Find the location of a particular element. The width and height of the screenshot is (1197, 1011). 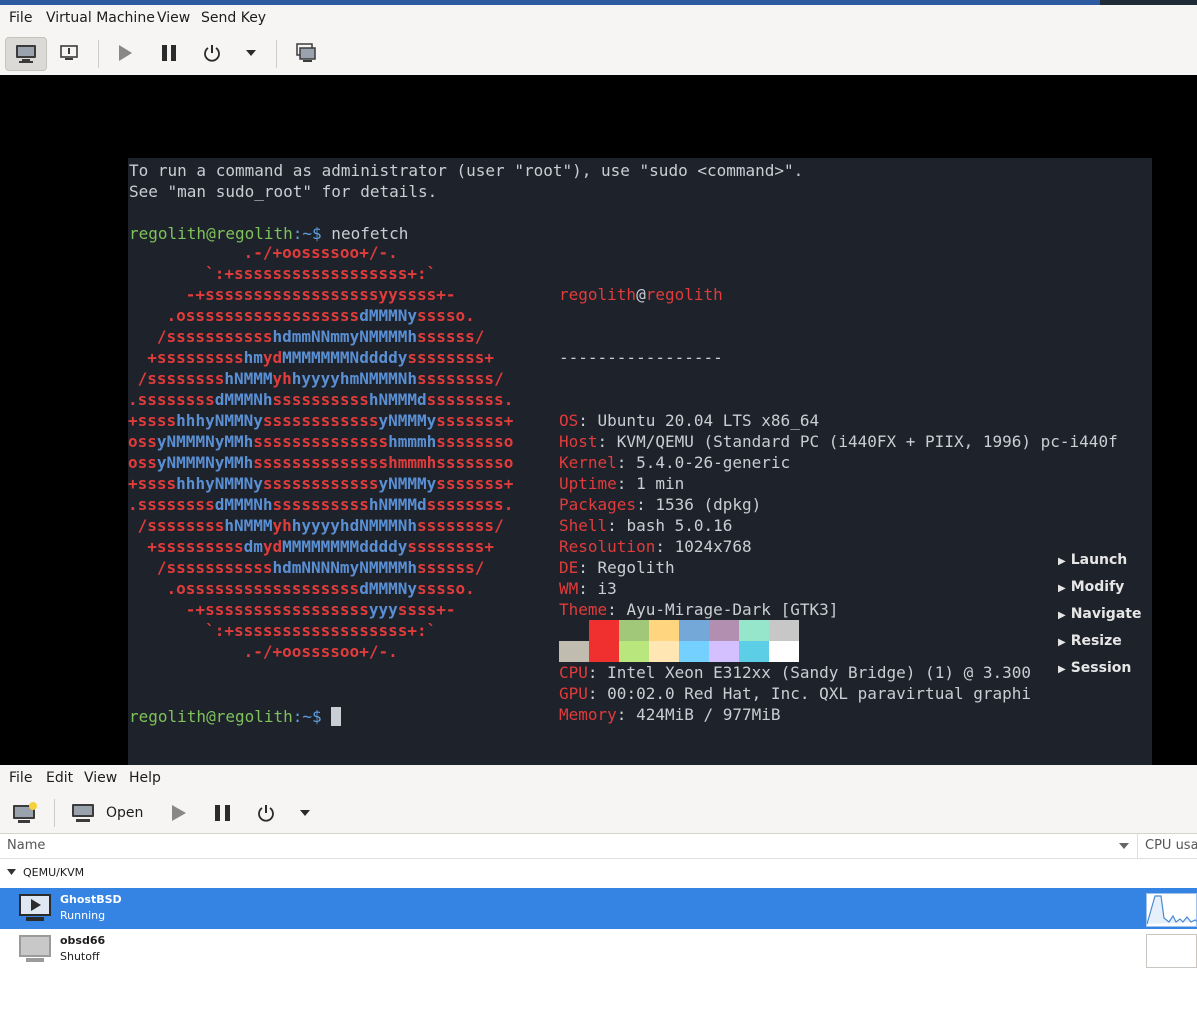

logo-segment: ssss+- is located at coordinates (426, 609).